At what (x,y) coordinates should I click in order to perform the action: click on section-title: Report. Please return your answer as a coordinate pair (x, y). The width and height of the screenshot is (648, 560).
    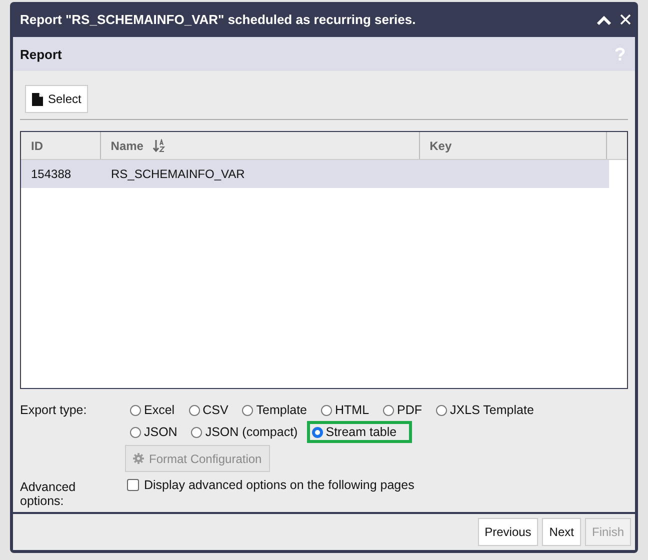
    Looking at the image, I should click on (41, 54).